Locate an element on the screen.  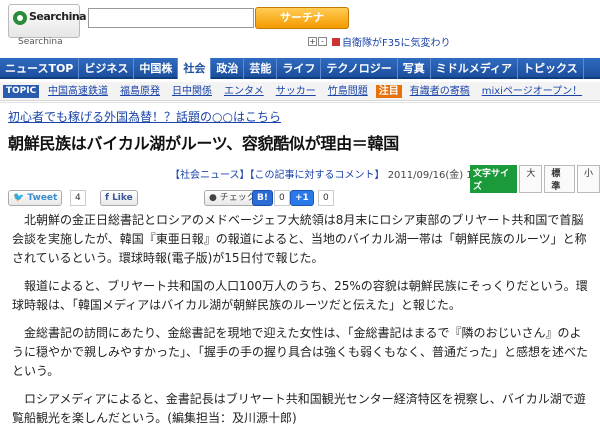
logo-text: Searchina is located at coordinates (58, 16).